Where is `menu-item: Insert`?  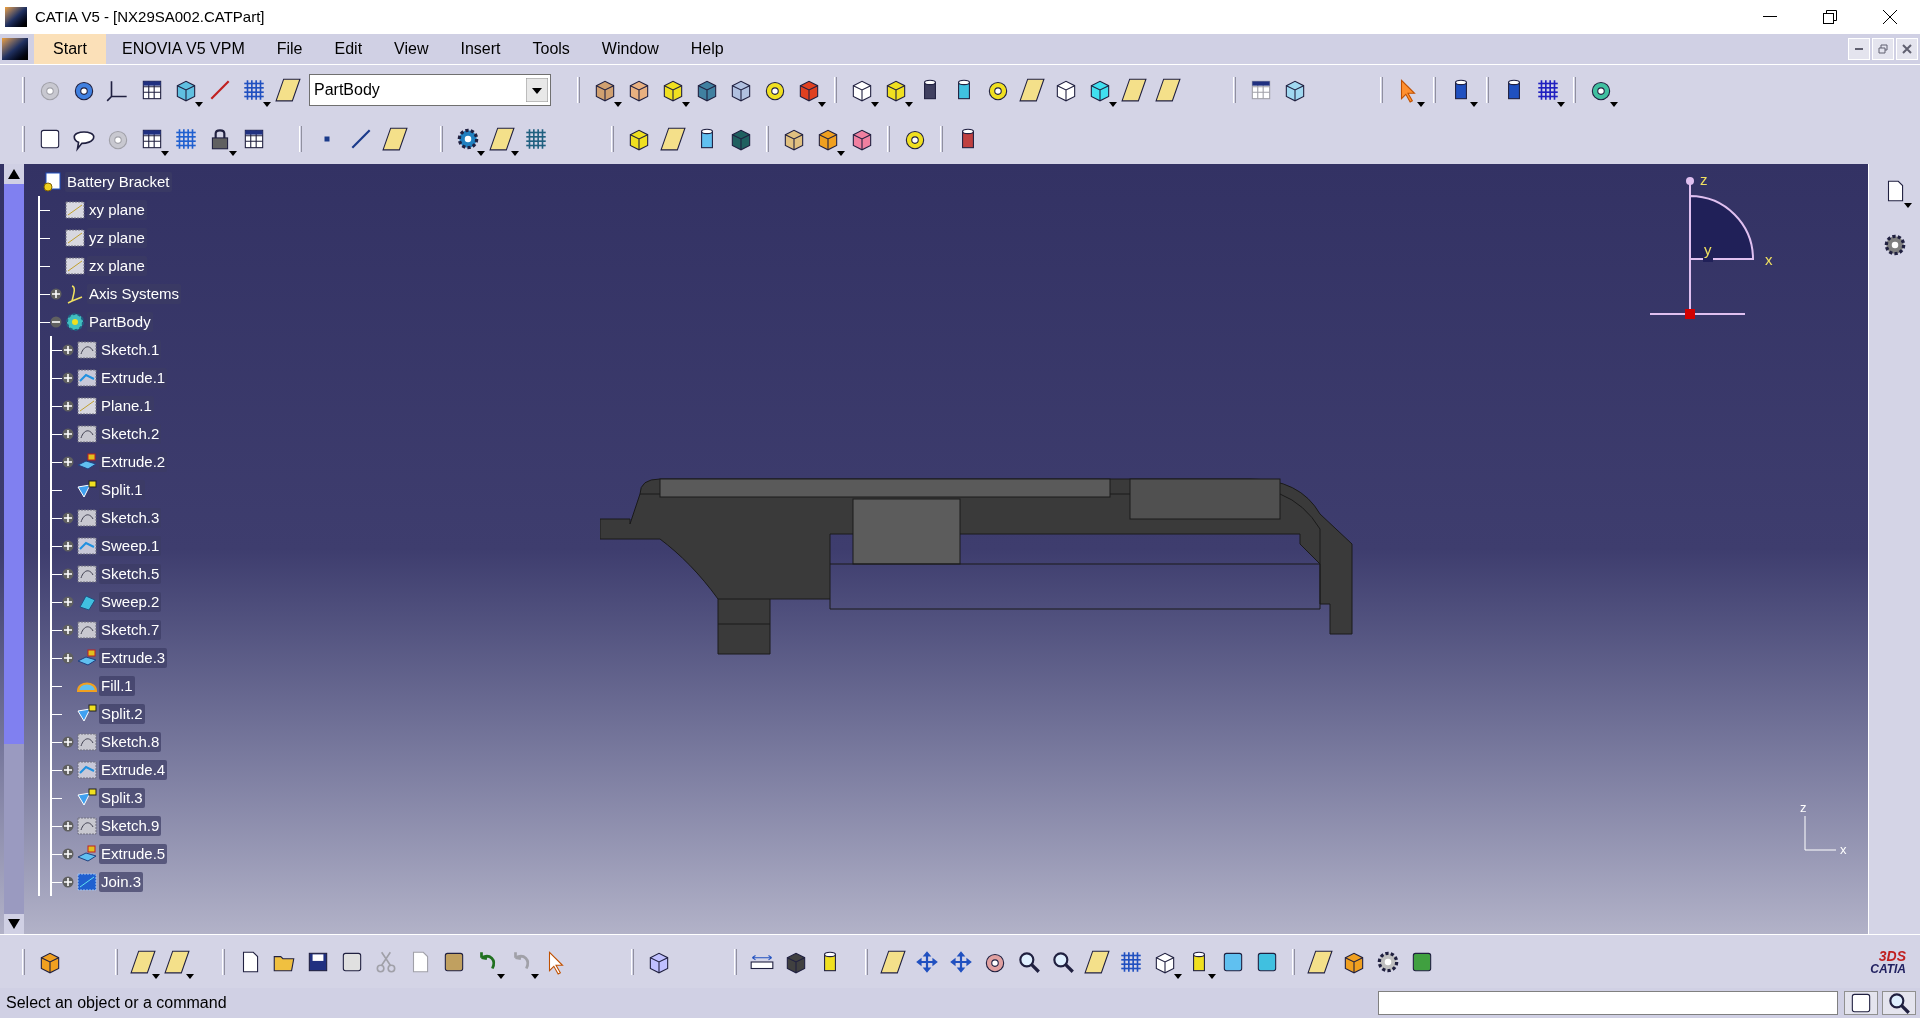
menu-item: Insert is located at coordinates (480, 49).